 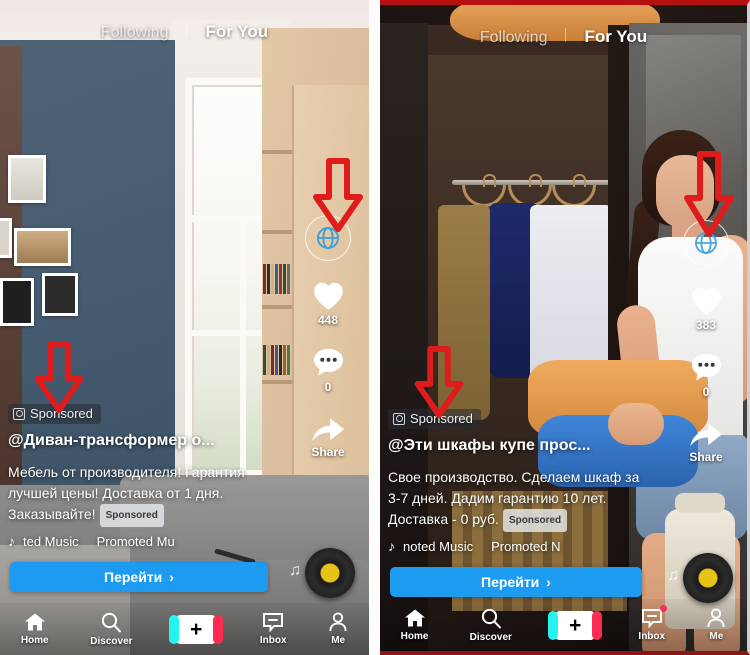 What do you see at coordinates (526, 546) in the screenshot?
I see `music-track-2: Promoted N` at bounding box center [526, 546].